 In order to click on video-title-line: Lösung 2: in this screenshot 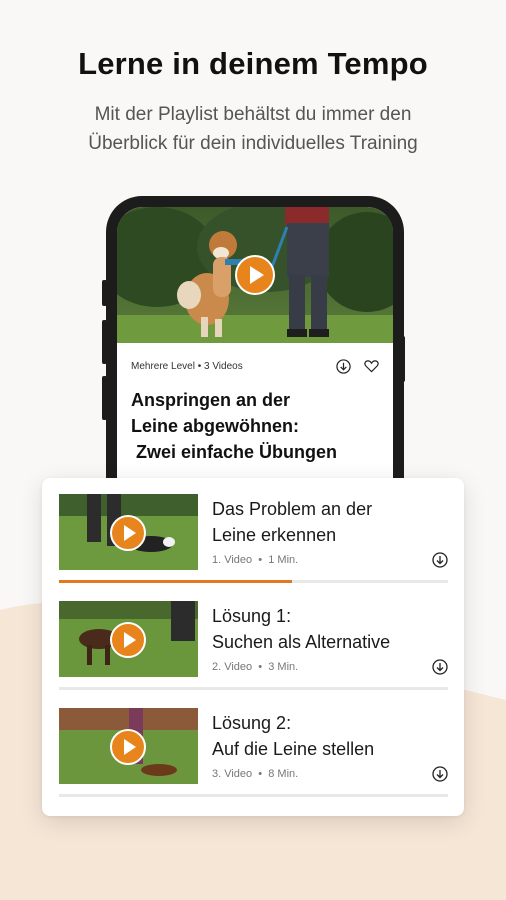, I will do `click(252, 723)`.